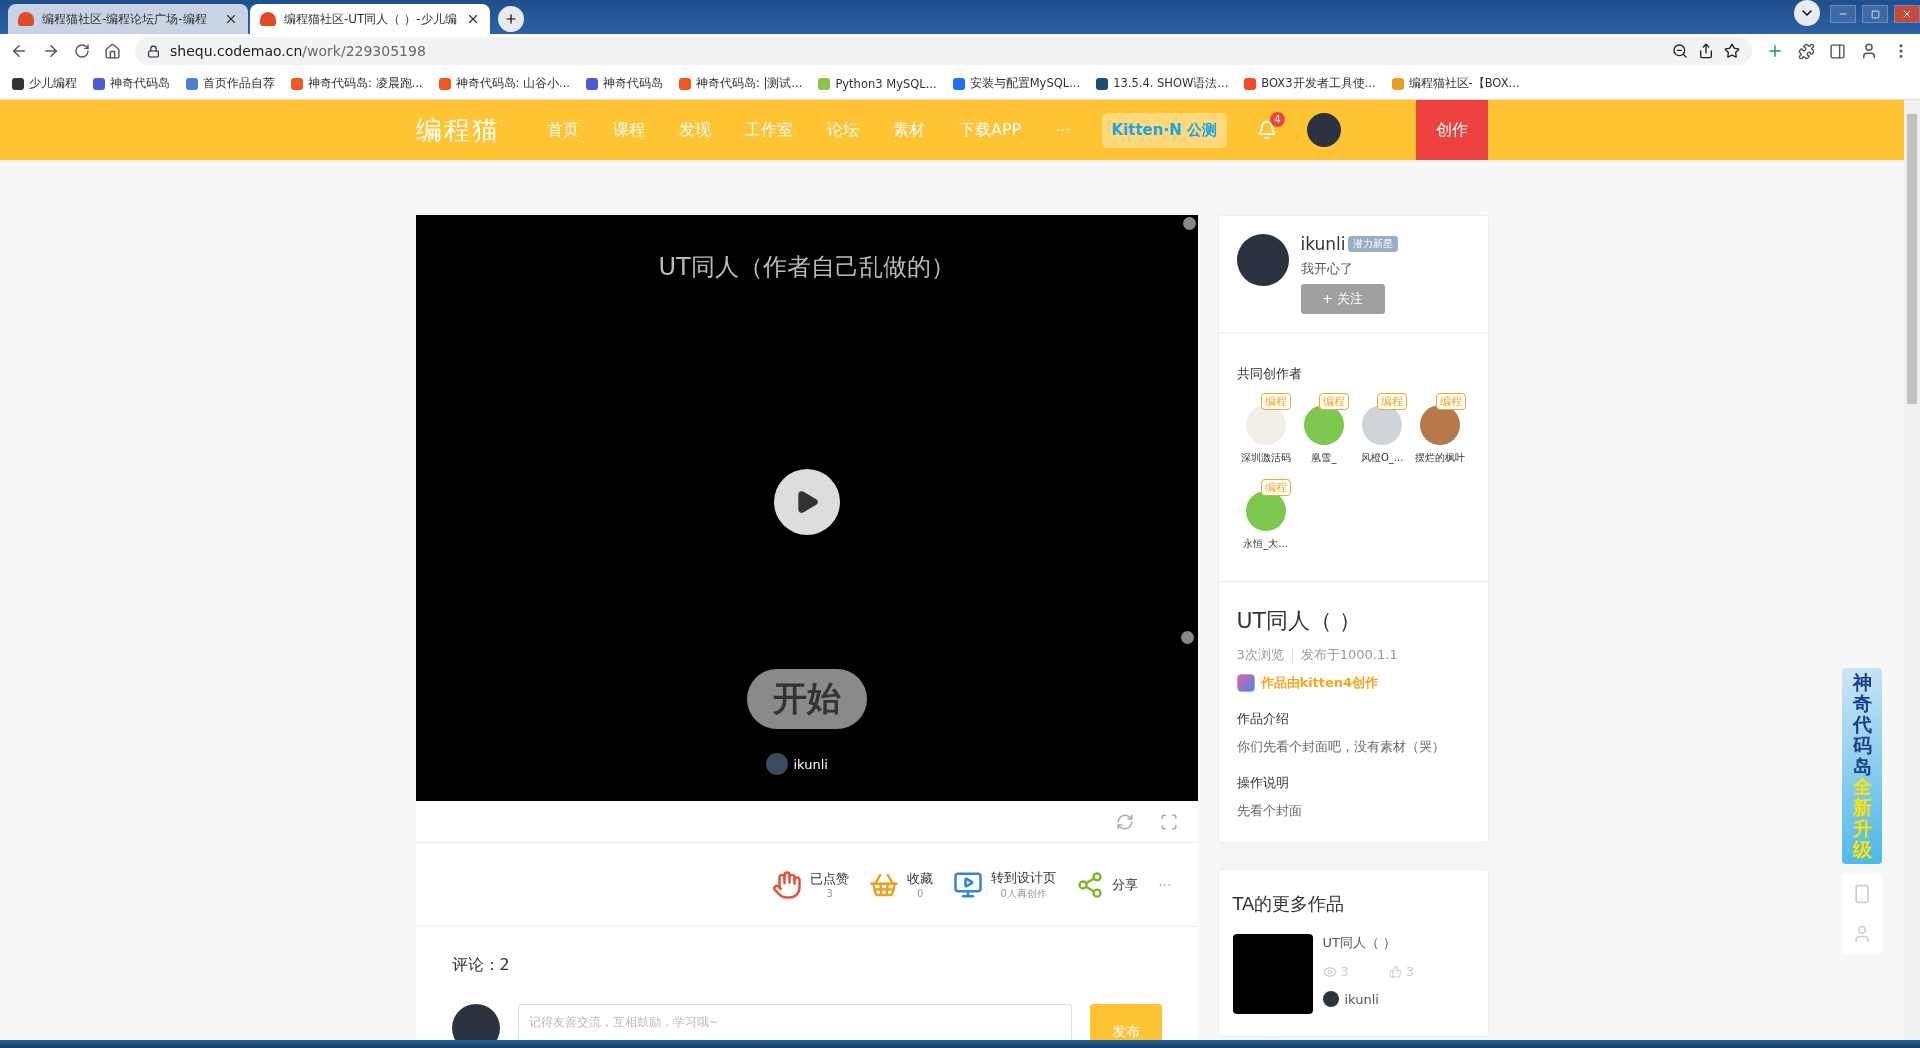 The width and height of the screenshot is (1920, 1048). Describe the element at coordinates (481, 965) in the screenshot. I see `comment-count: 评论：2` at that location.